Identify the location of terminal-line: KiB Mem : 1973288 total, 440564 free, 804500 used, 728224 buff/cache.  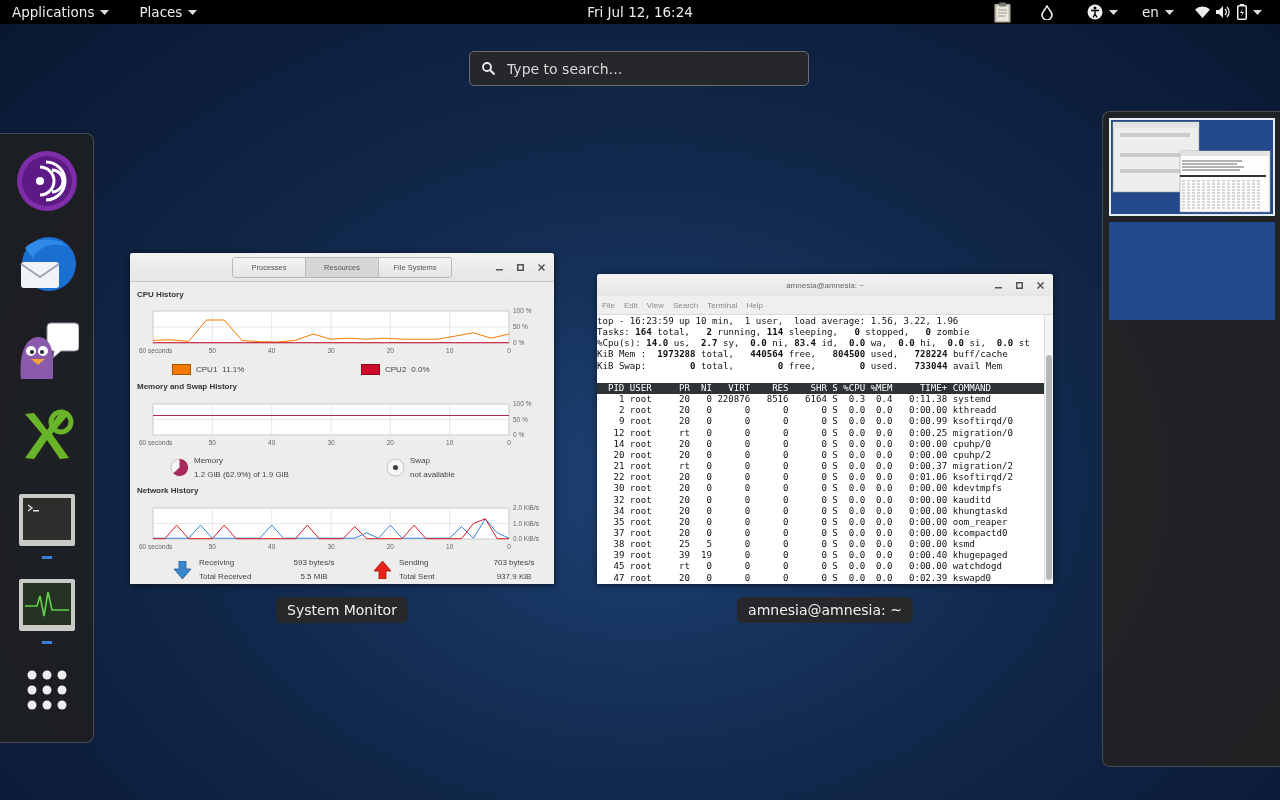
(803, 355).